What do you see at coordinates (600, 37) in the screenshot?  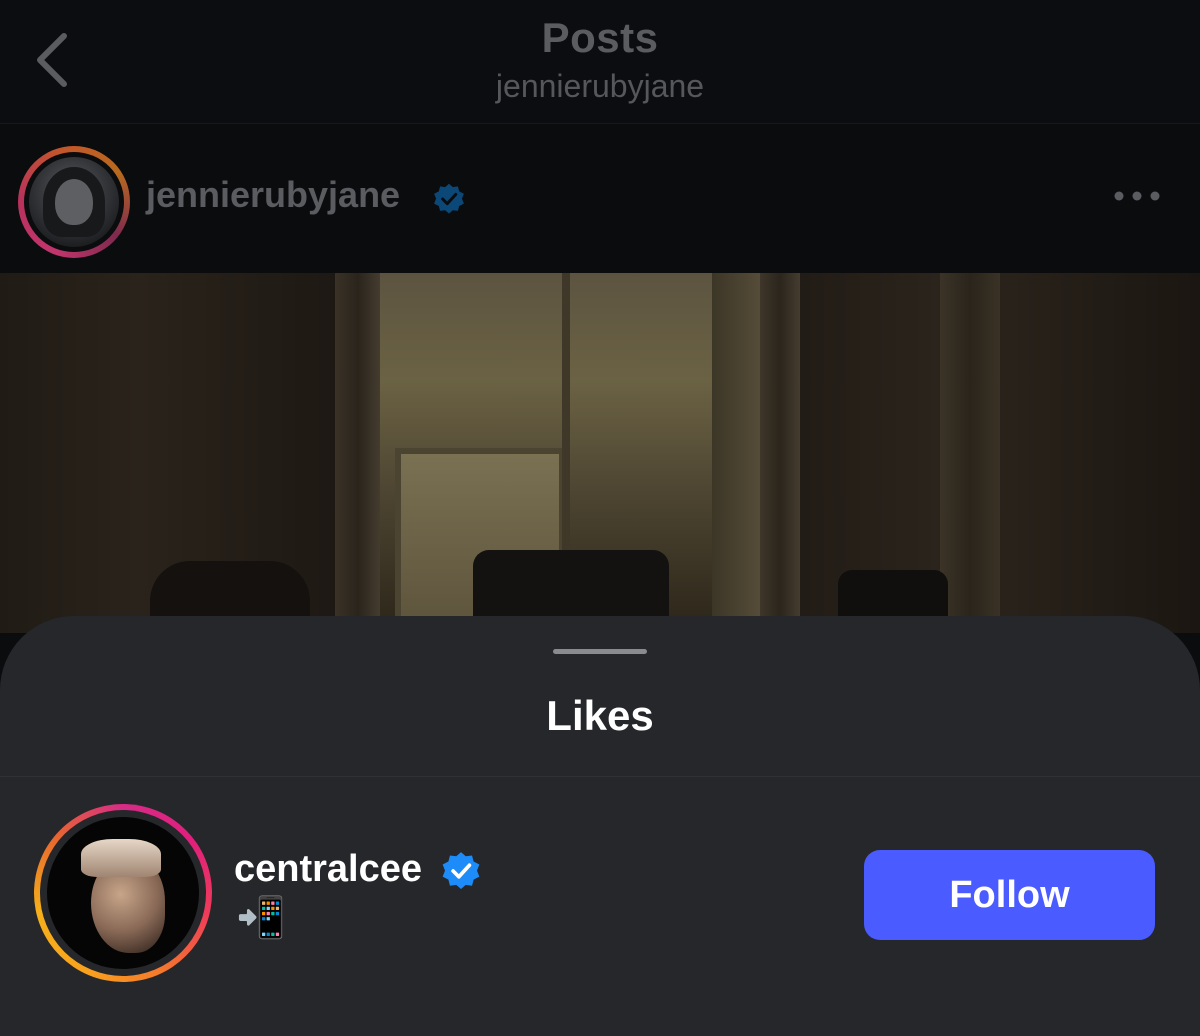 I see `page-title: Posts` at bounding box center [600, 37].